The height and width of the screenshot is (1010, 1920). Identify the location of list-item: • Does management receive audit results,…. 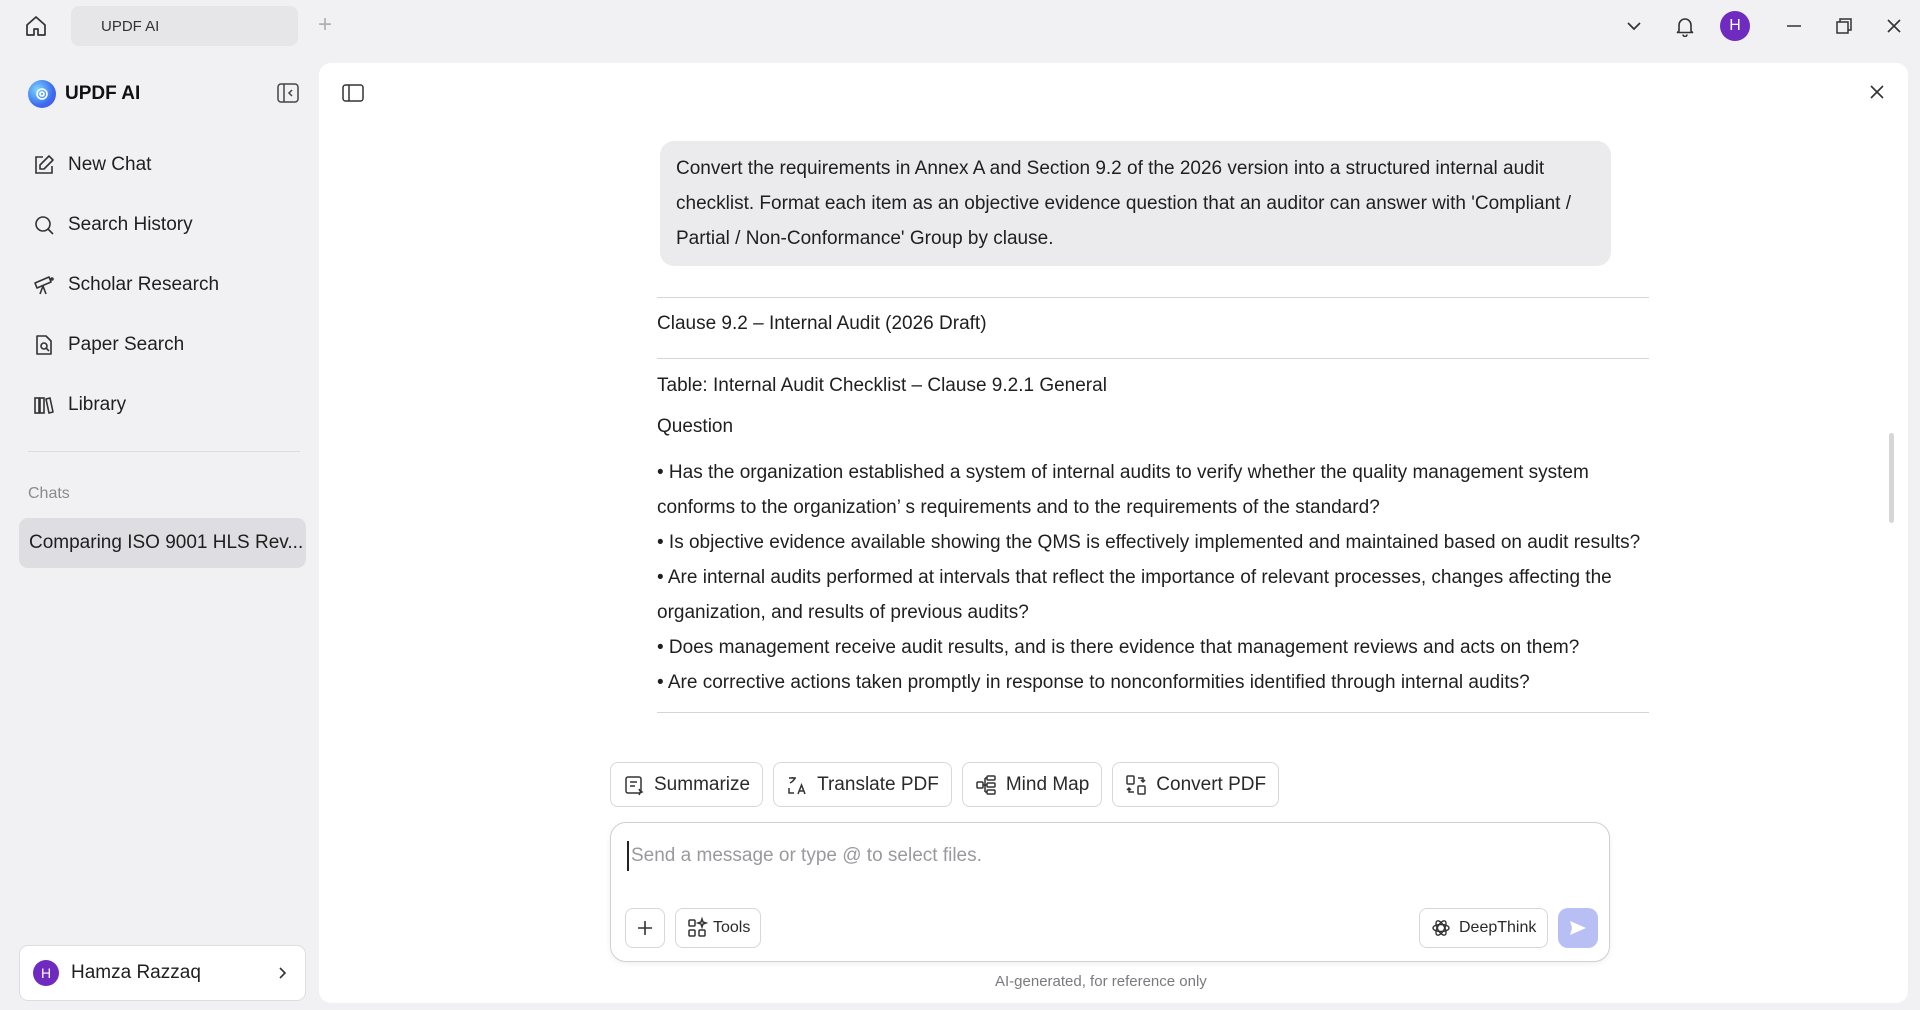
(1118, 647).